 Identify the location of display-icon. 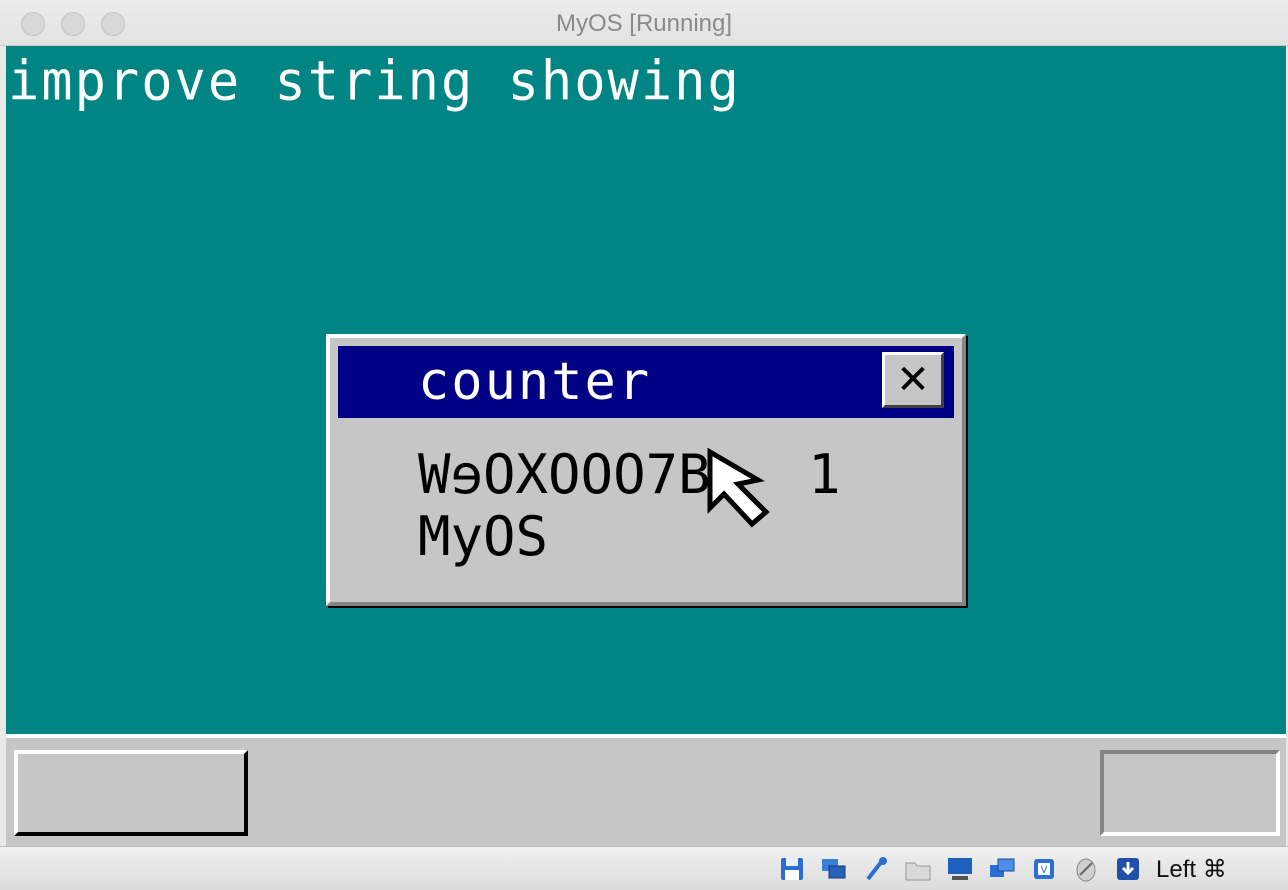
(960, 869).